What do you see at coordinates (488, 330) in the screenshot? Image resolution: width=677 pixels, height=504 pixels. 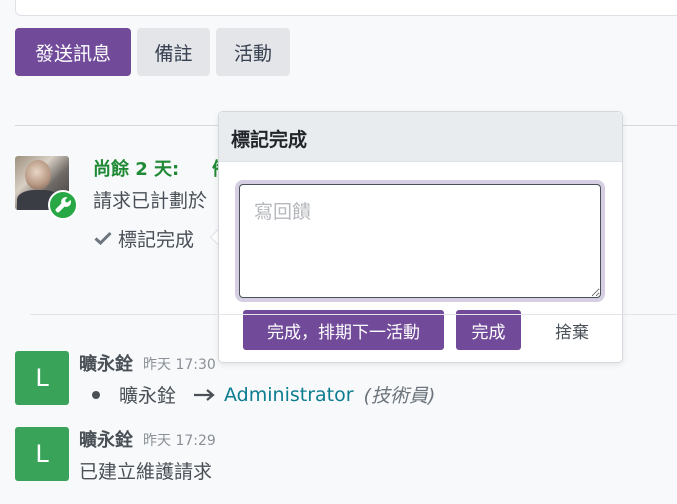 I see `done-button: 完成` at bounding box center [488, 330].